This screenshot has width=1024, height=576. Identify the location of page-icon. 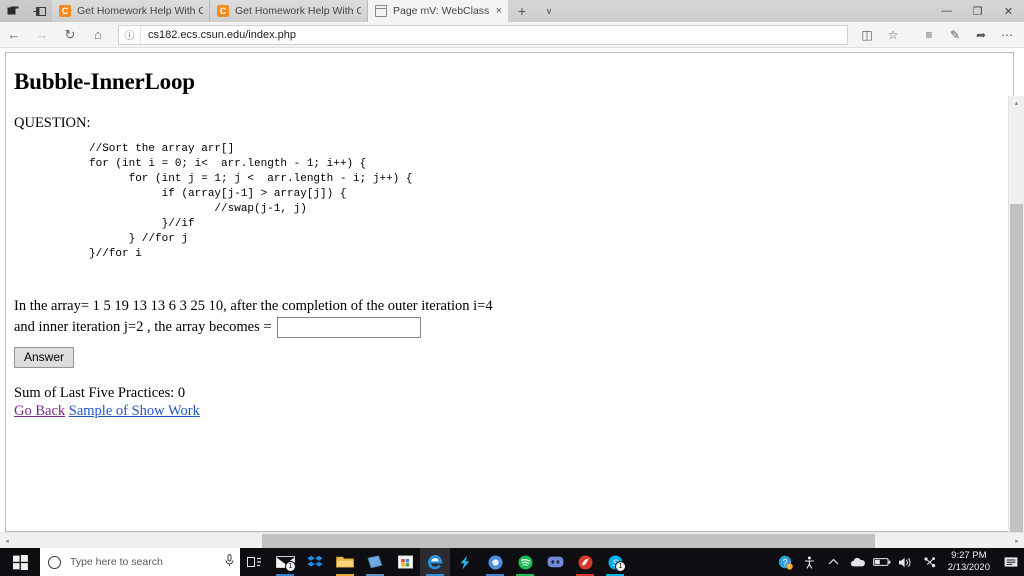
(381, 11).